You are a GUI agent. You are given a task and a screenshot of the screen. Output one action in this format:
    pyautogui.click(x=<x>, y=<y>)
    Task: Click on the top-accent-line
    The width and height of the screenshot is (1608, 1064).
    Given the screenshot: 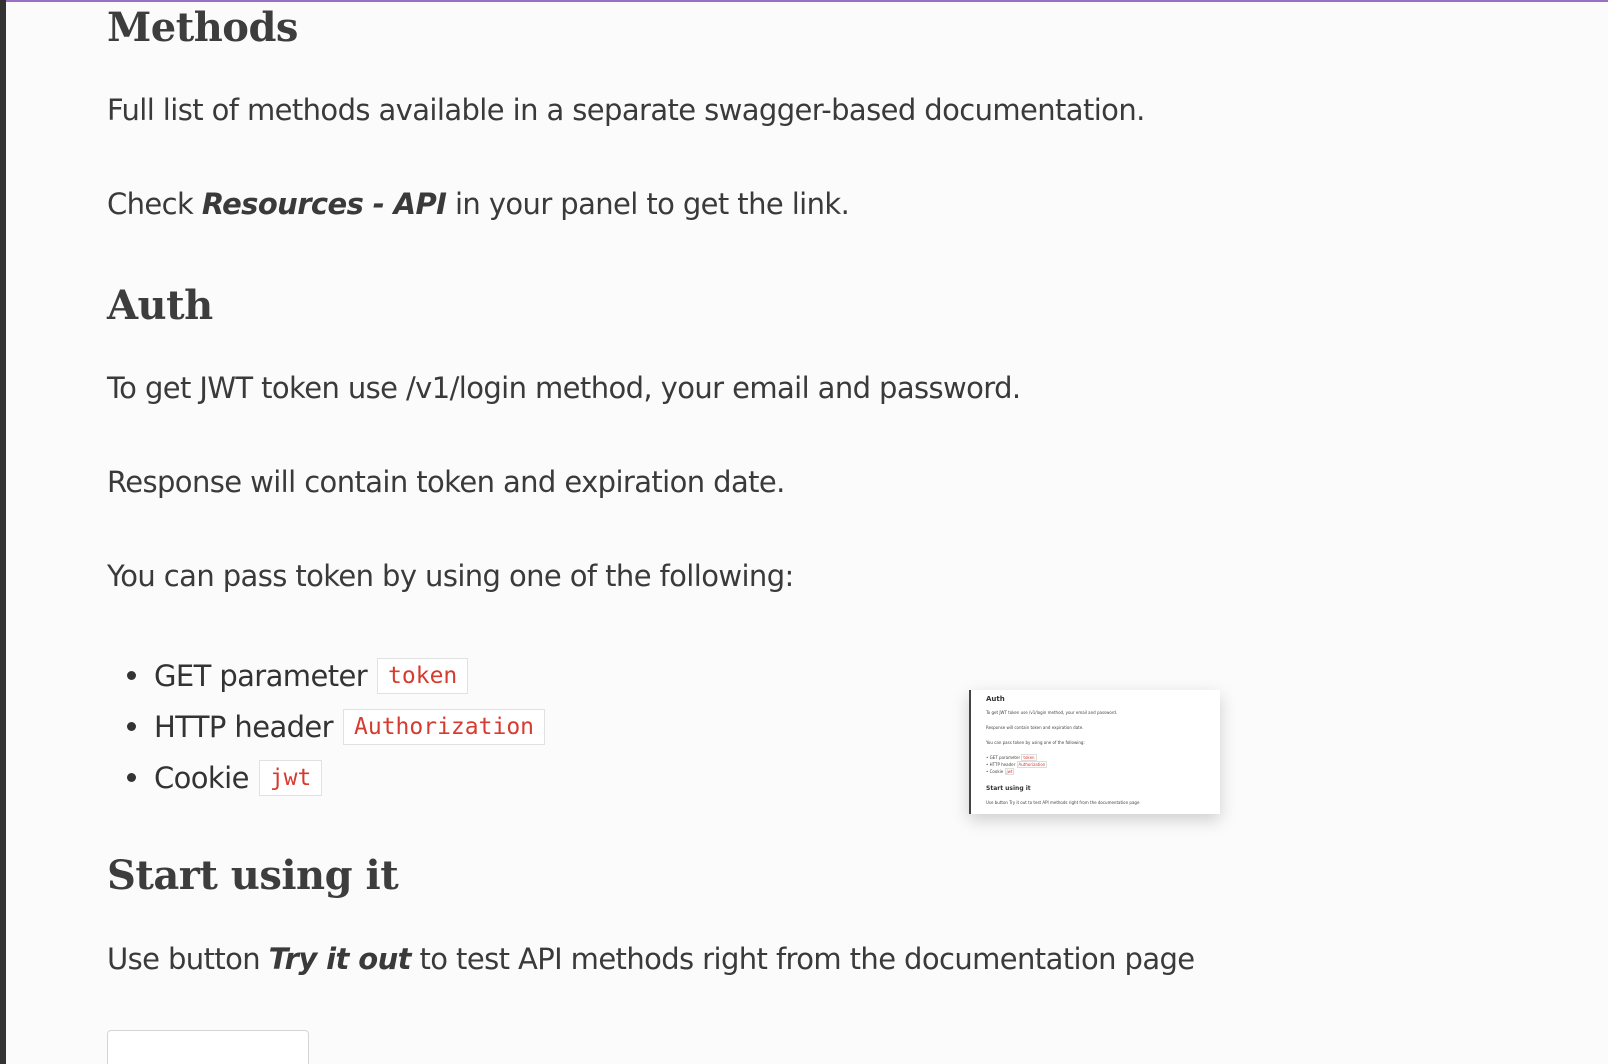 What is the action you would take?
    pyautogui.click(x=804, y=1)
    